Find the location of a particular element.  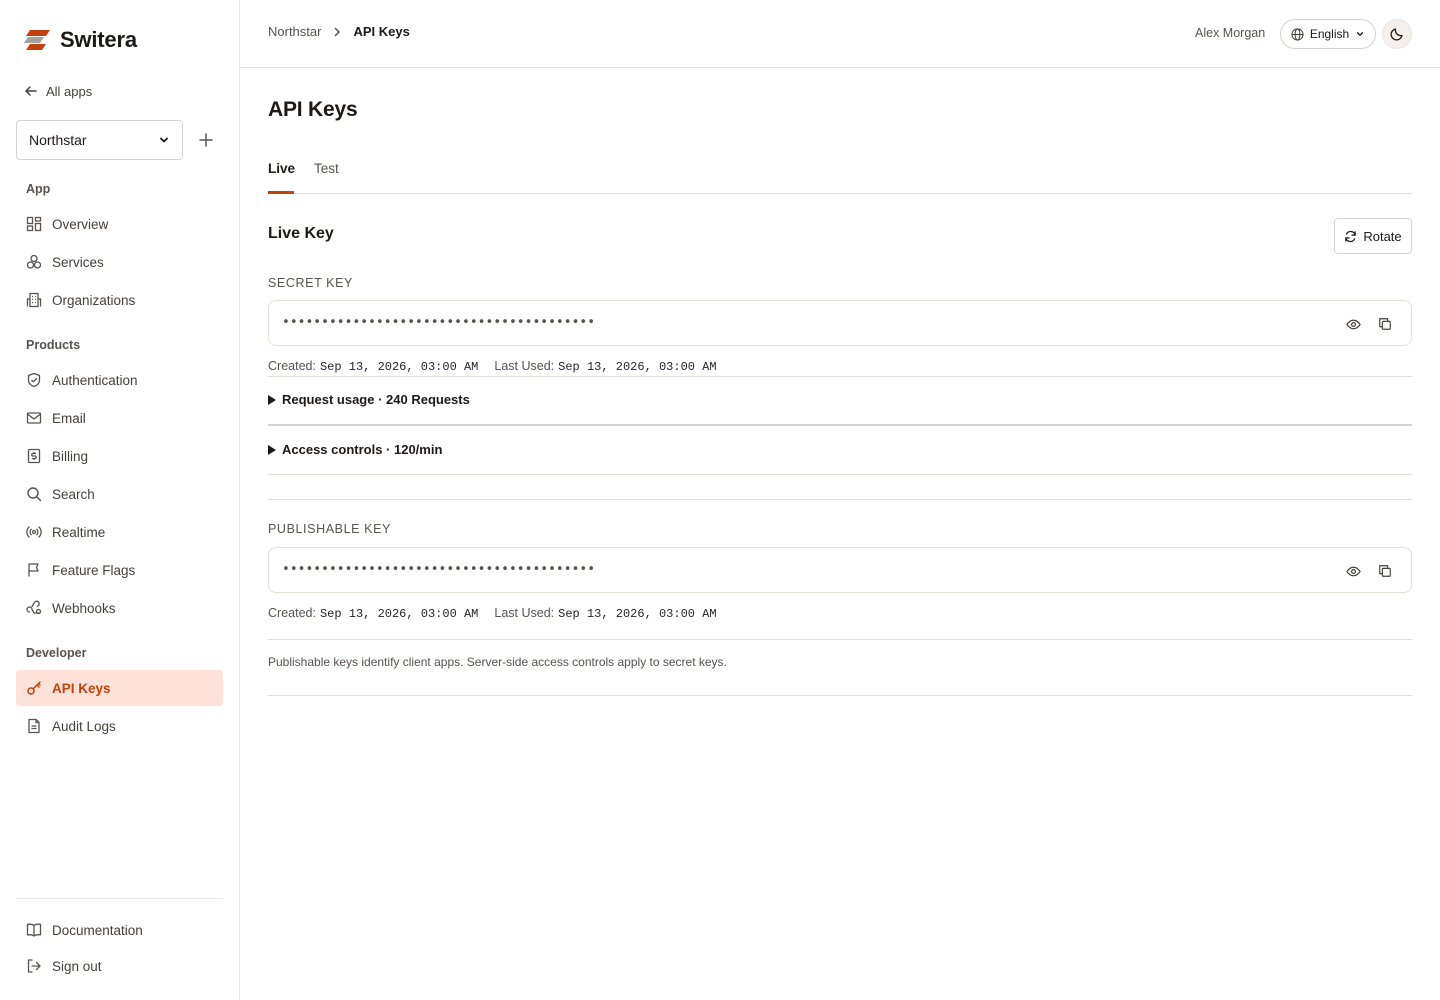

publishable-key-label: PUBLISHABLE KEY is located at coordinates (329, 529).